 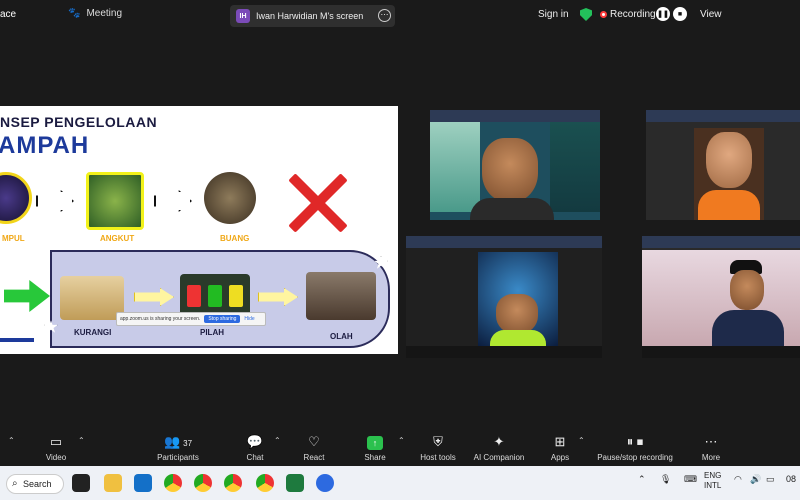 I want to click on view-menu: View, so click(x=711, y=14).